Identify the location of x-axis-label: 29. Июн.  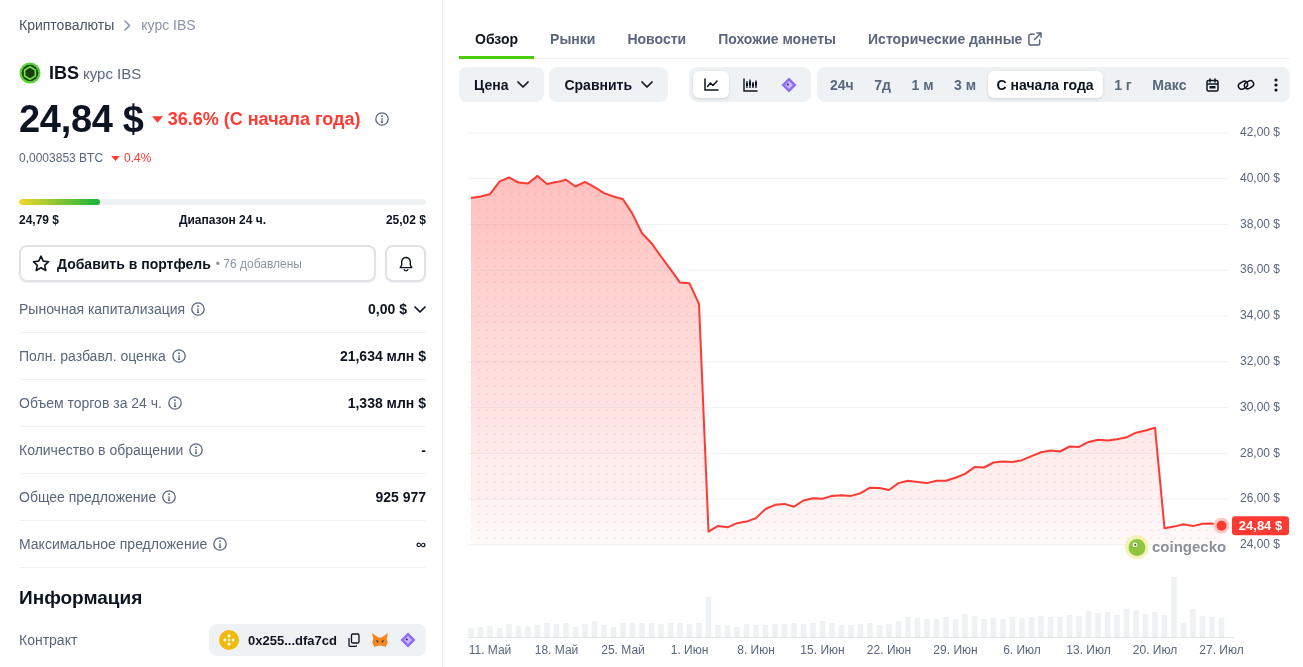
(955, 650).